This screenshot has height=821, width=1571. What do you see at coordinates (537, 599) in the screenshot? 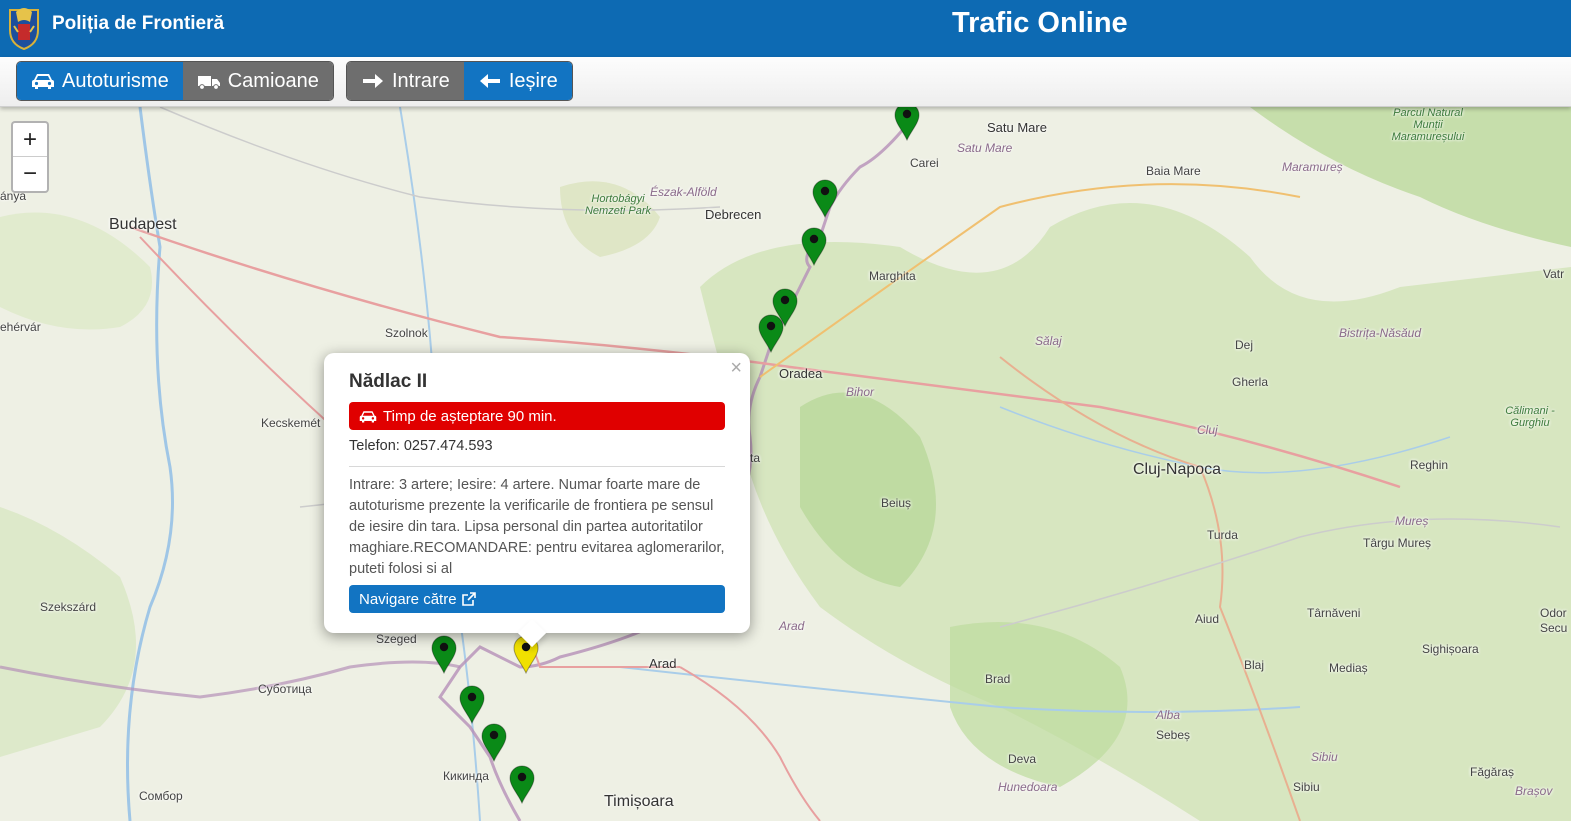
I see `navigate-button: Navigare către` at bounding box center [537, 599].